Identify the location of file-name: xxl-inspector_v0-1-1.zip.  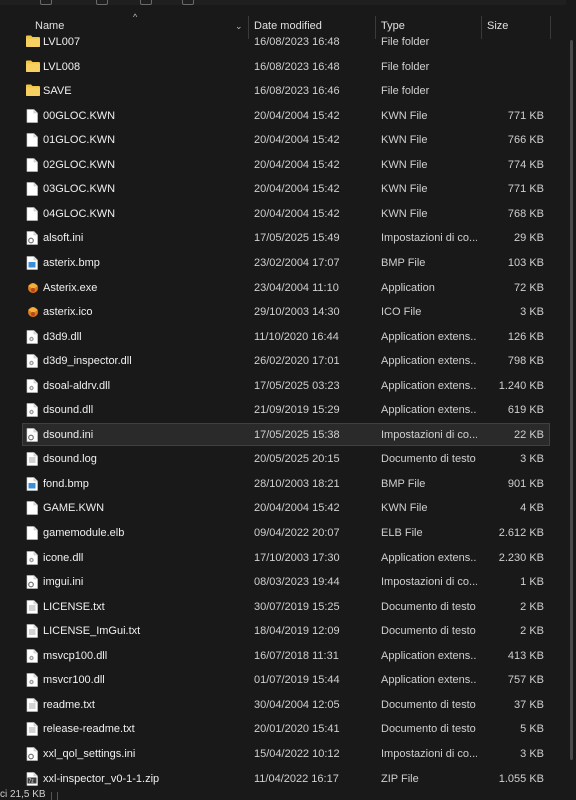
(143, 779).